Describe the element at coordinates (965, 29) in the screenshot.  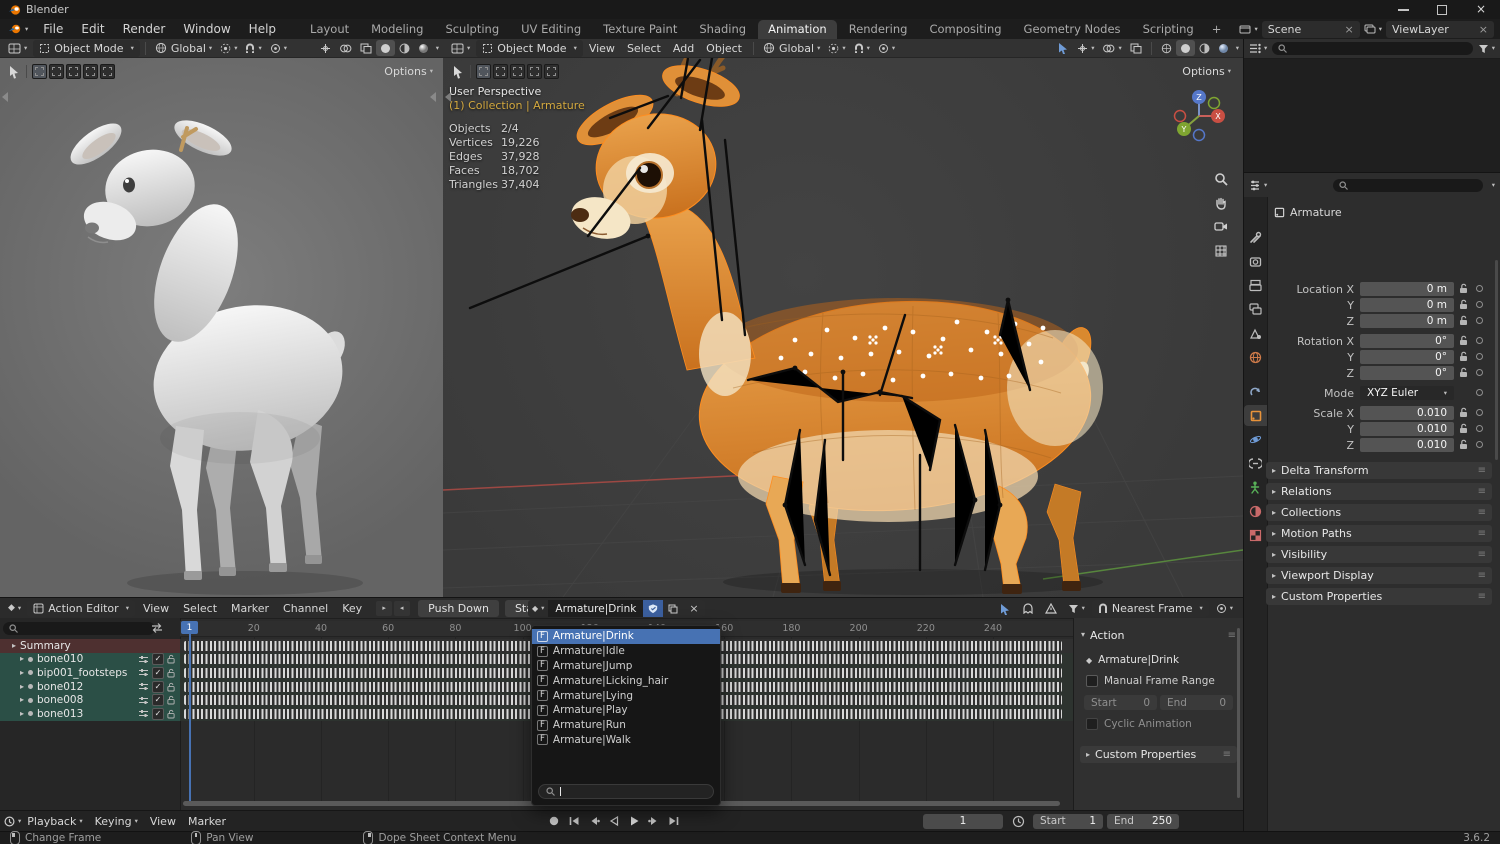
I see `tab-compositing: Compositing` at that location.